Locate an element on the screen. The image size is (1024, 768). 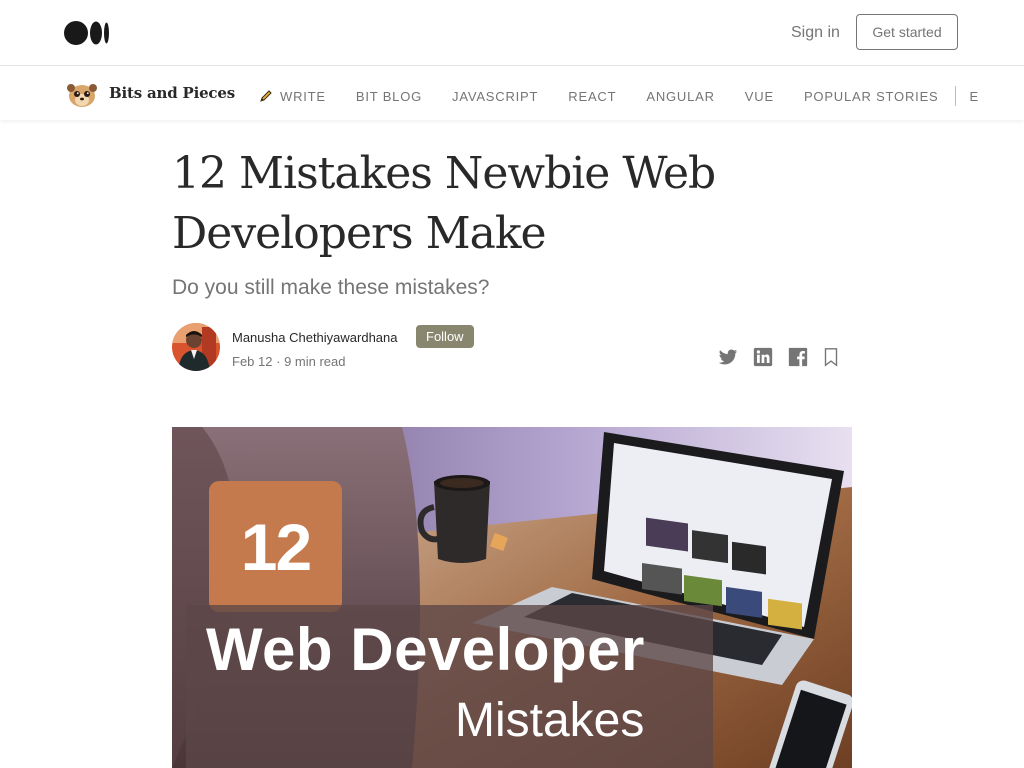
nav-item-javascript: JAVASCRIPT is located at coordinates (495, 96).